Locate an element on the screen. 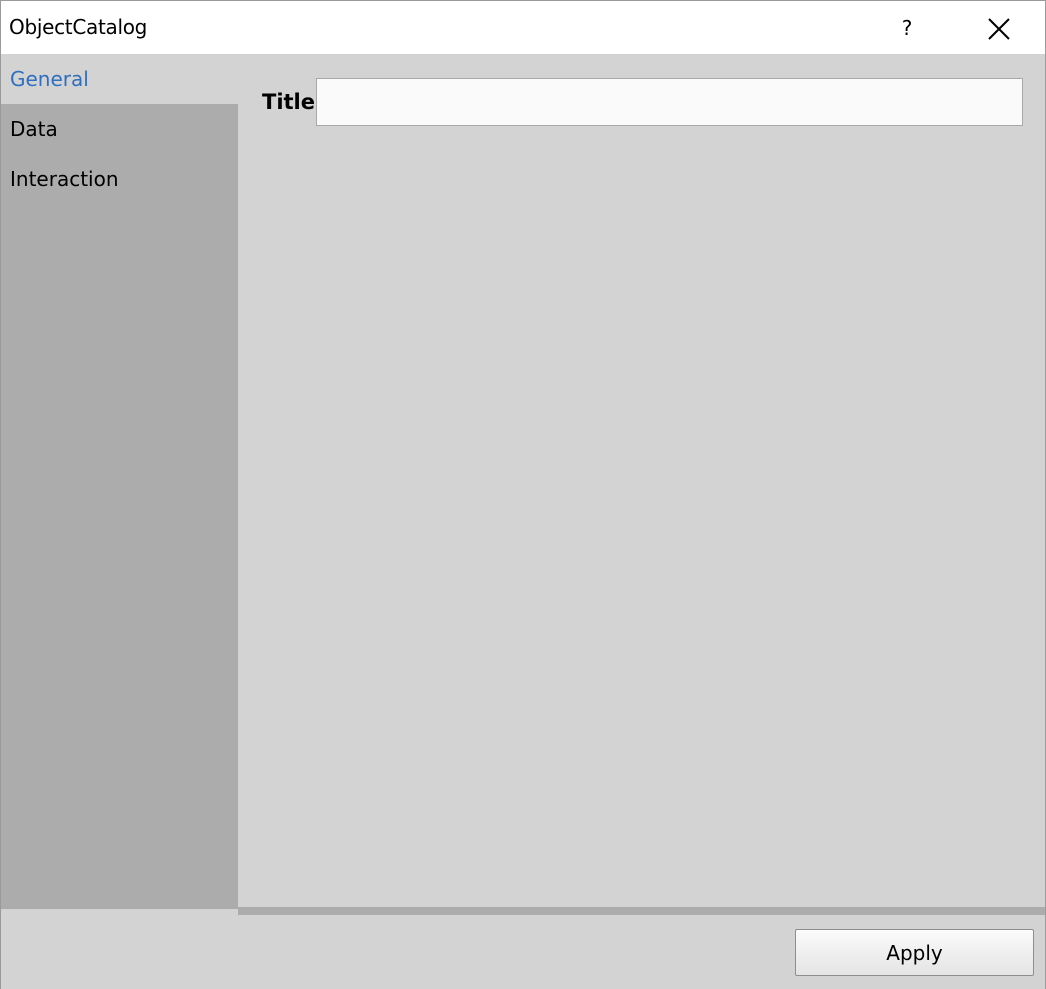  sidebar-item-general: General is located at coordinates (119, 79).